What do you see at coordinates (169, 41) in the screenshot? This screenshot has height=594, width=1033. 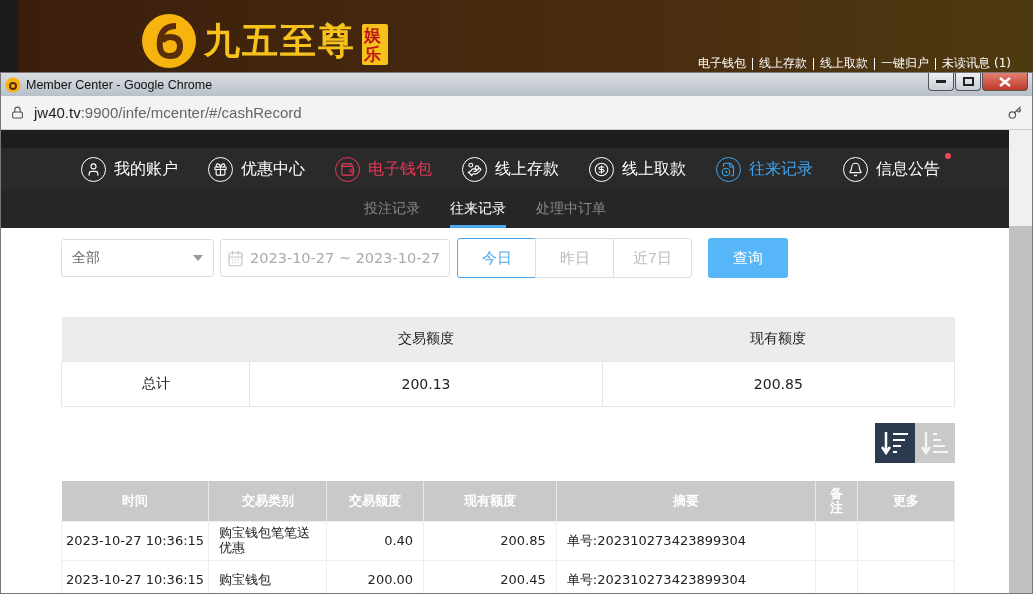 I see `logo-icon` at bounding box center [169, 41].